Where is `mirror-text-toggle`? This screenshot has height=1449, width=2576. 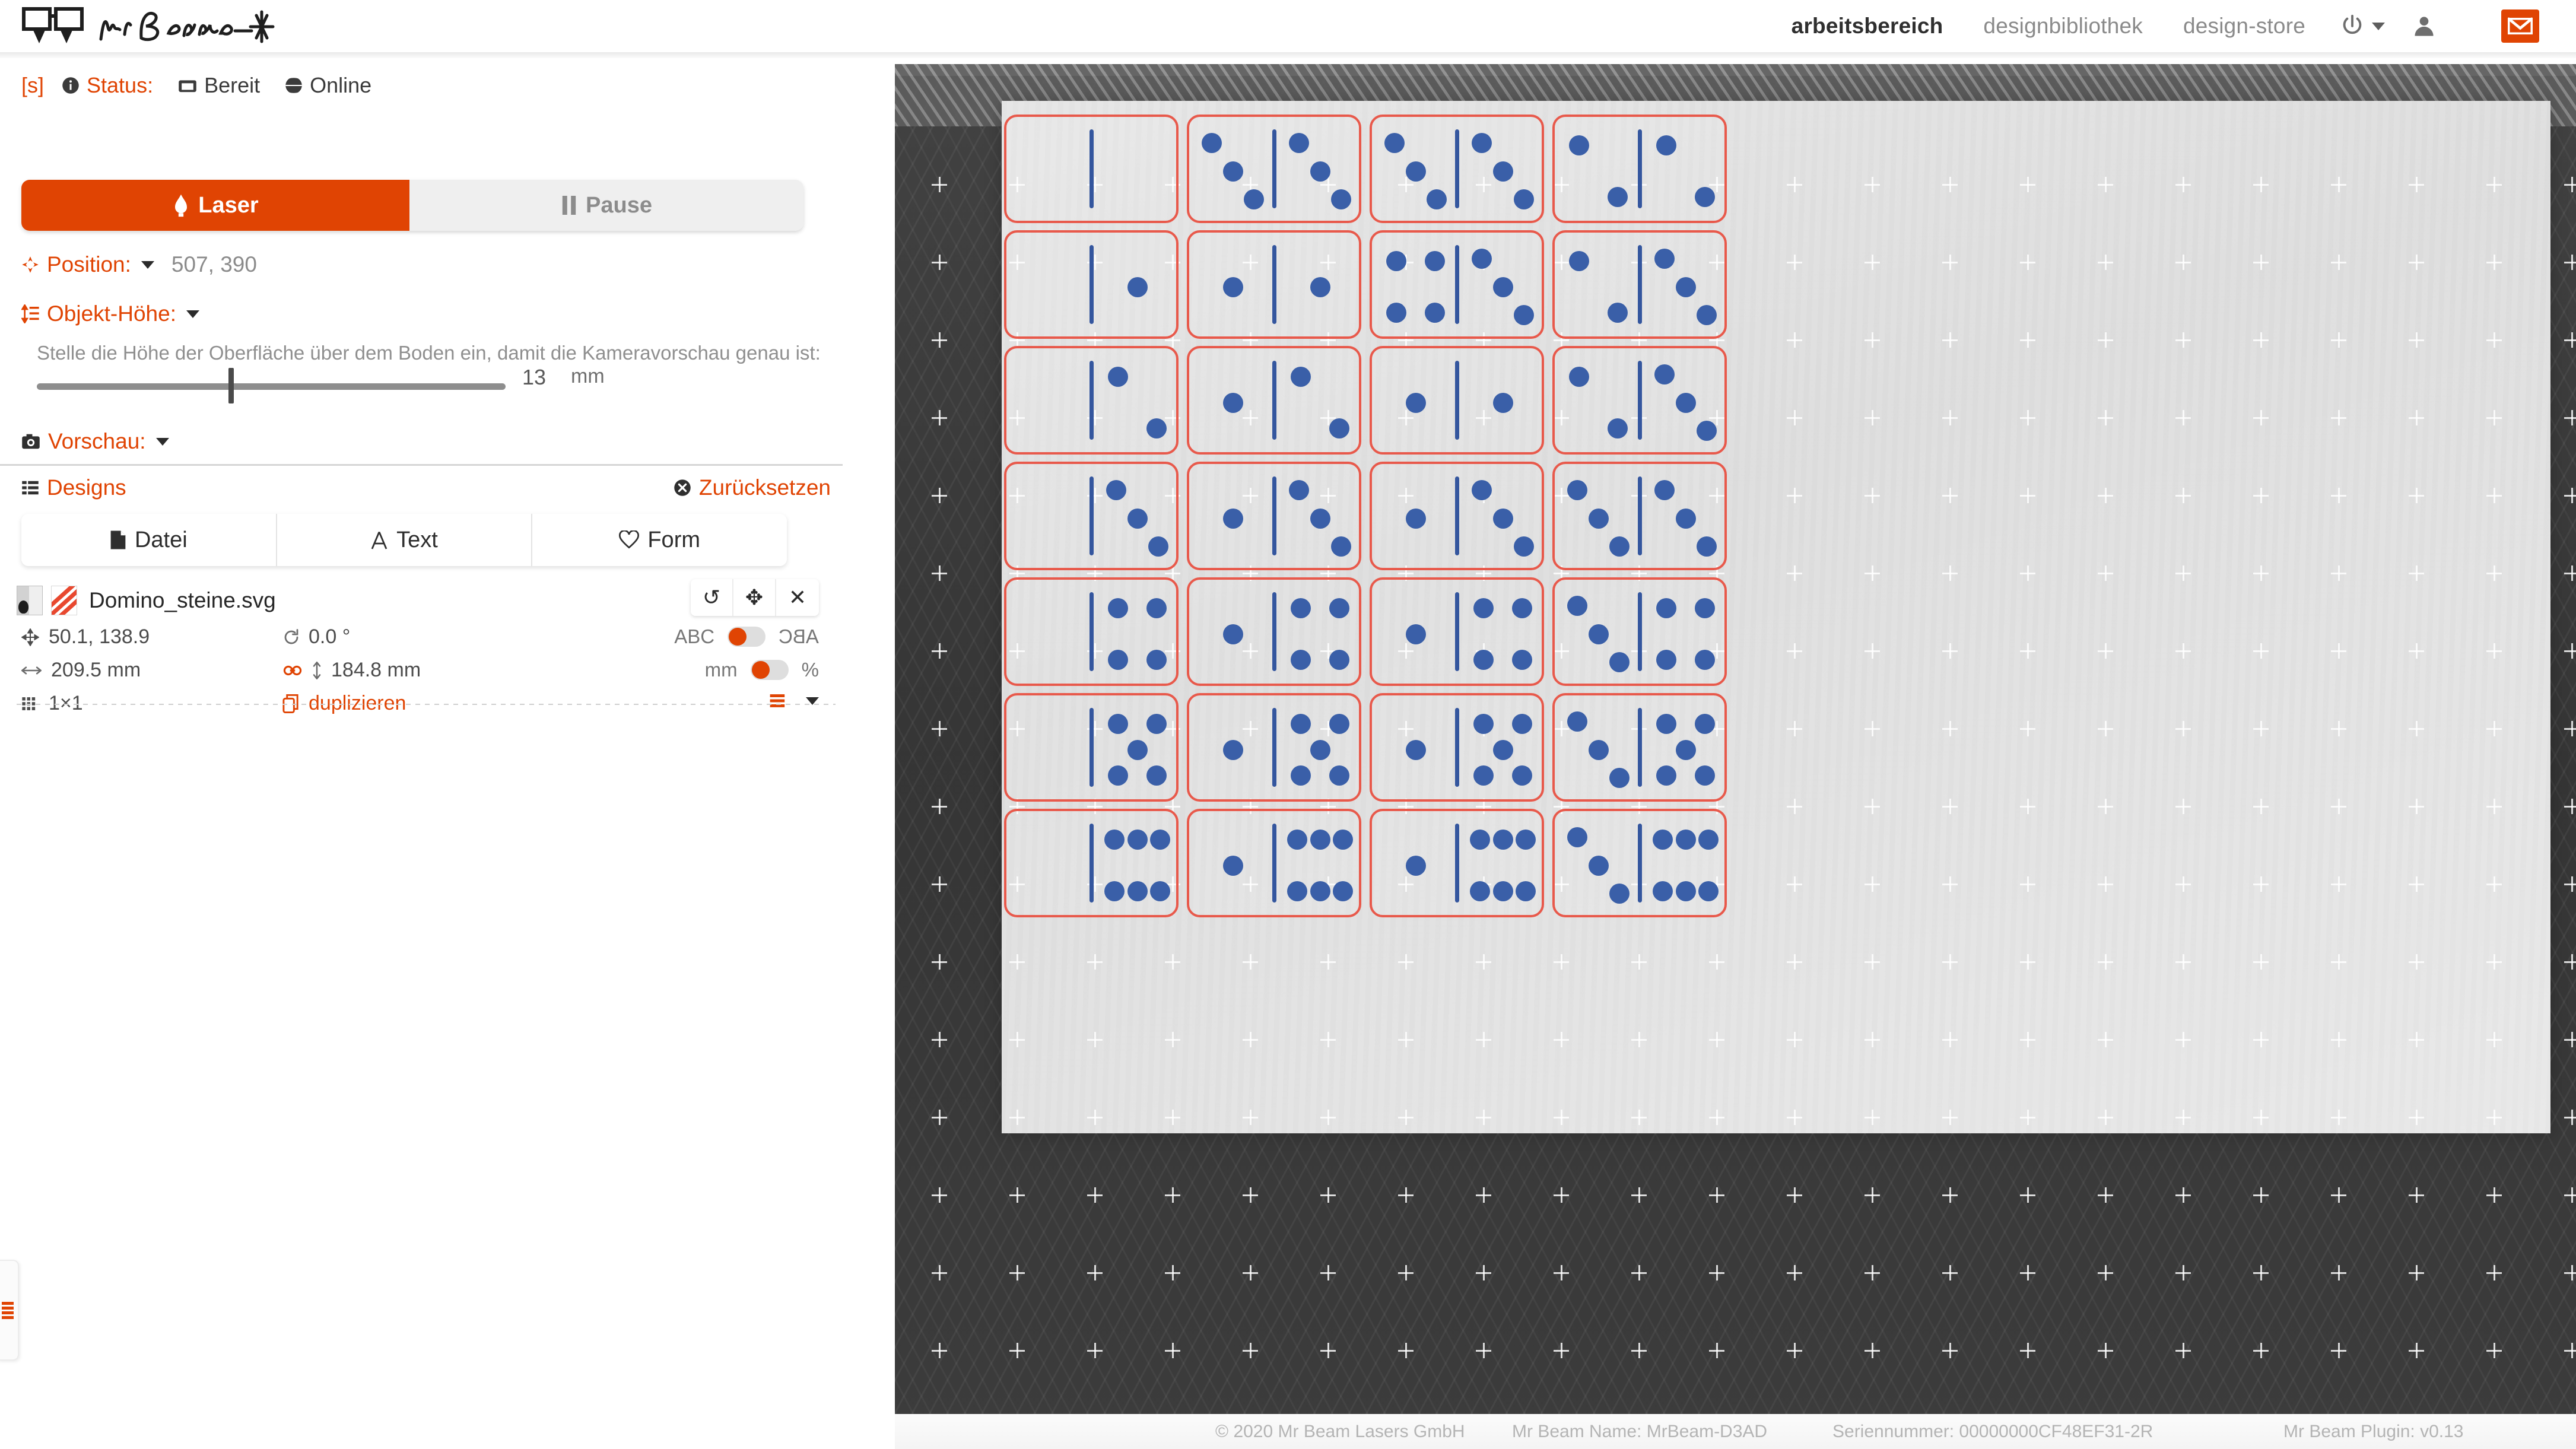 mirror-text-toggle is located at coordinates (747, 637).